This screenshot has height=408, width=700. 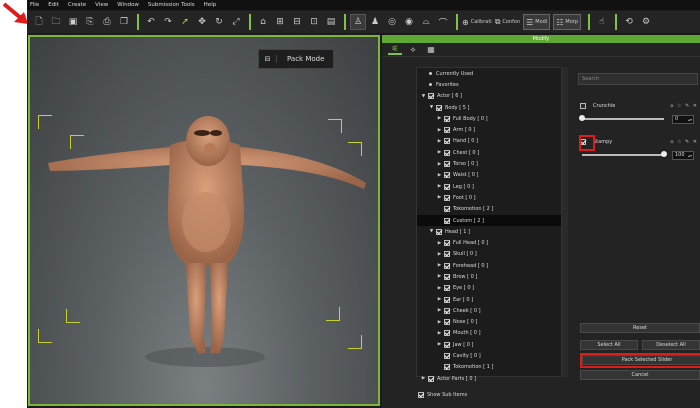 What do you see at coordinates (392, 22) in the screenshot?
I see `globe-icon: ◎` at bounding box center [392, 22].